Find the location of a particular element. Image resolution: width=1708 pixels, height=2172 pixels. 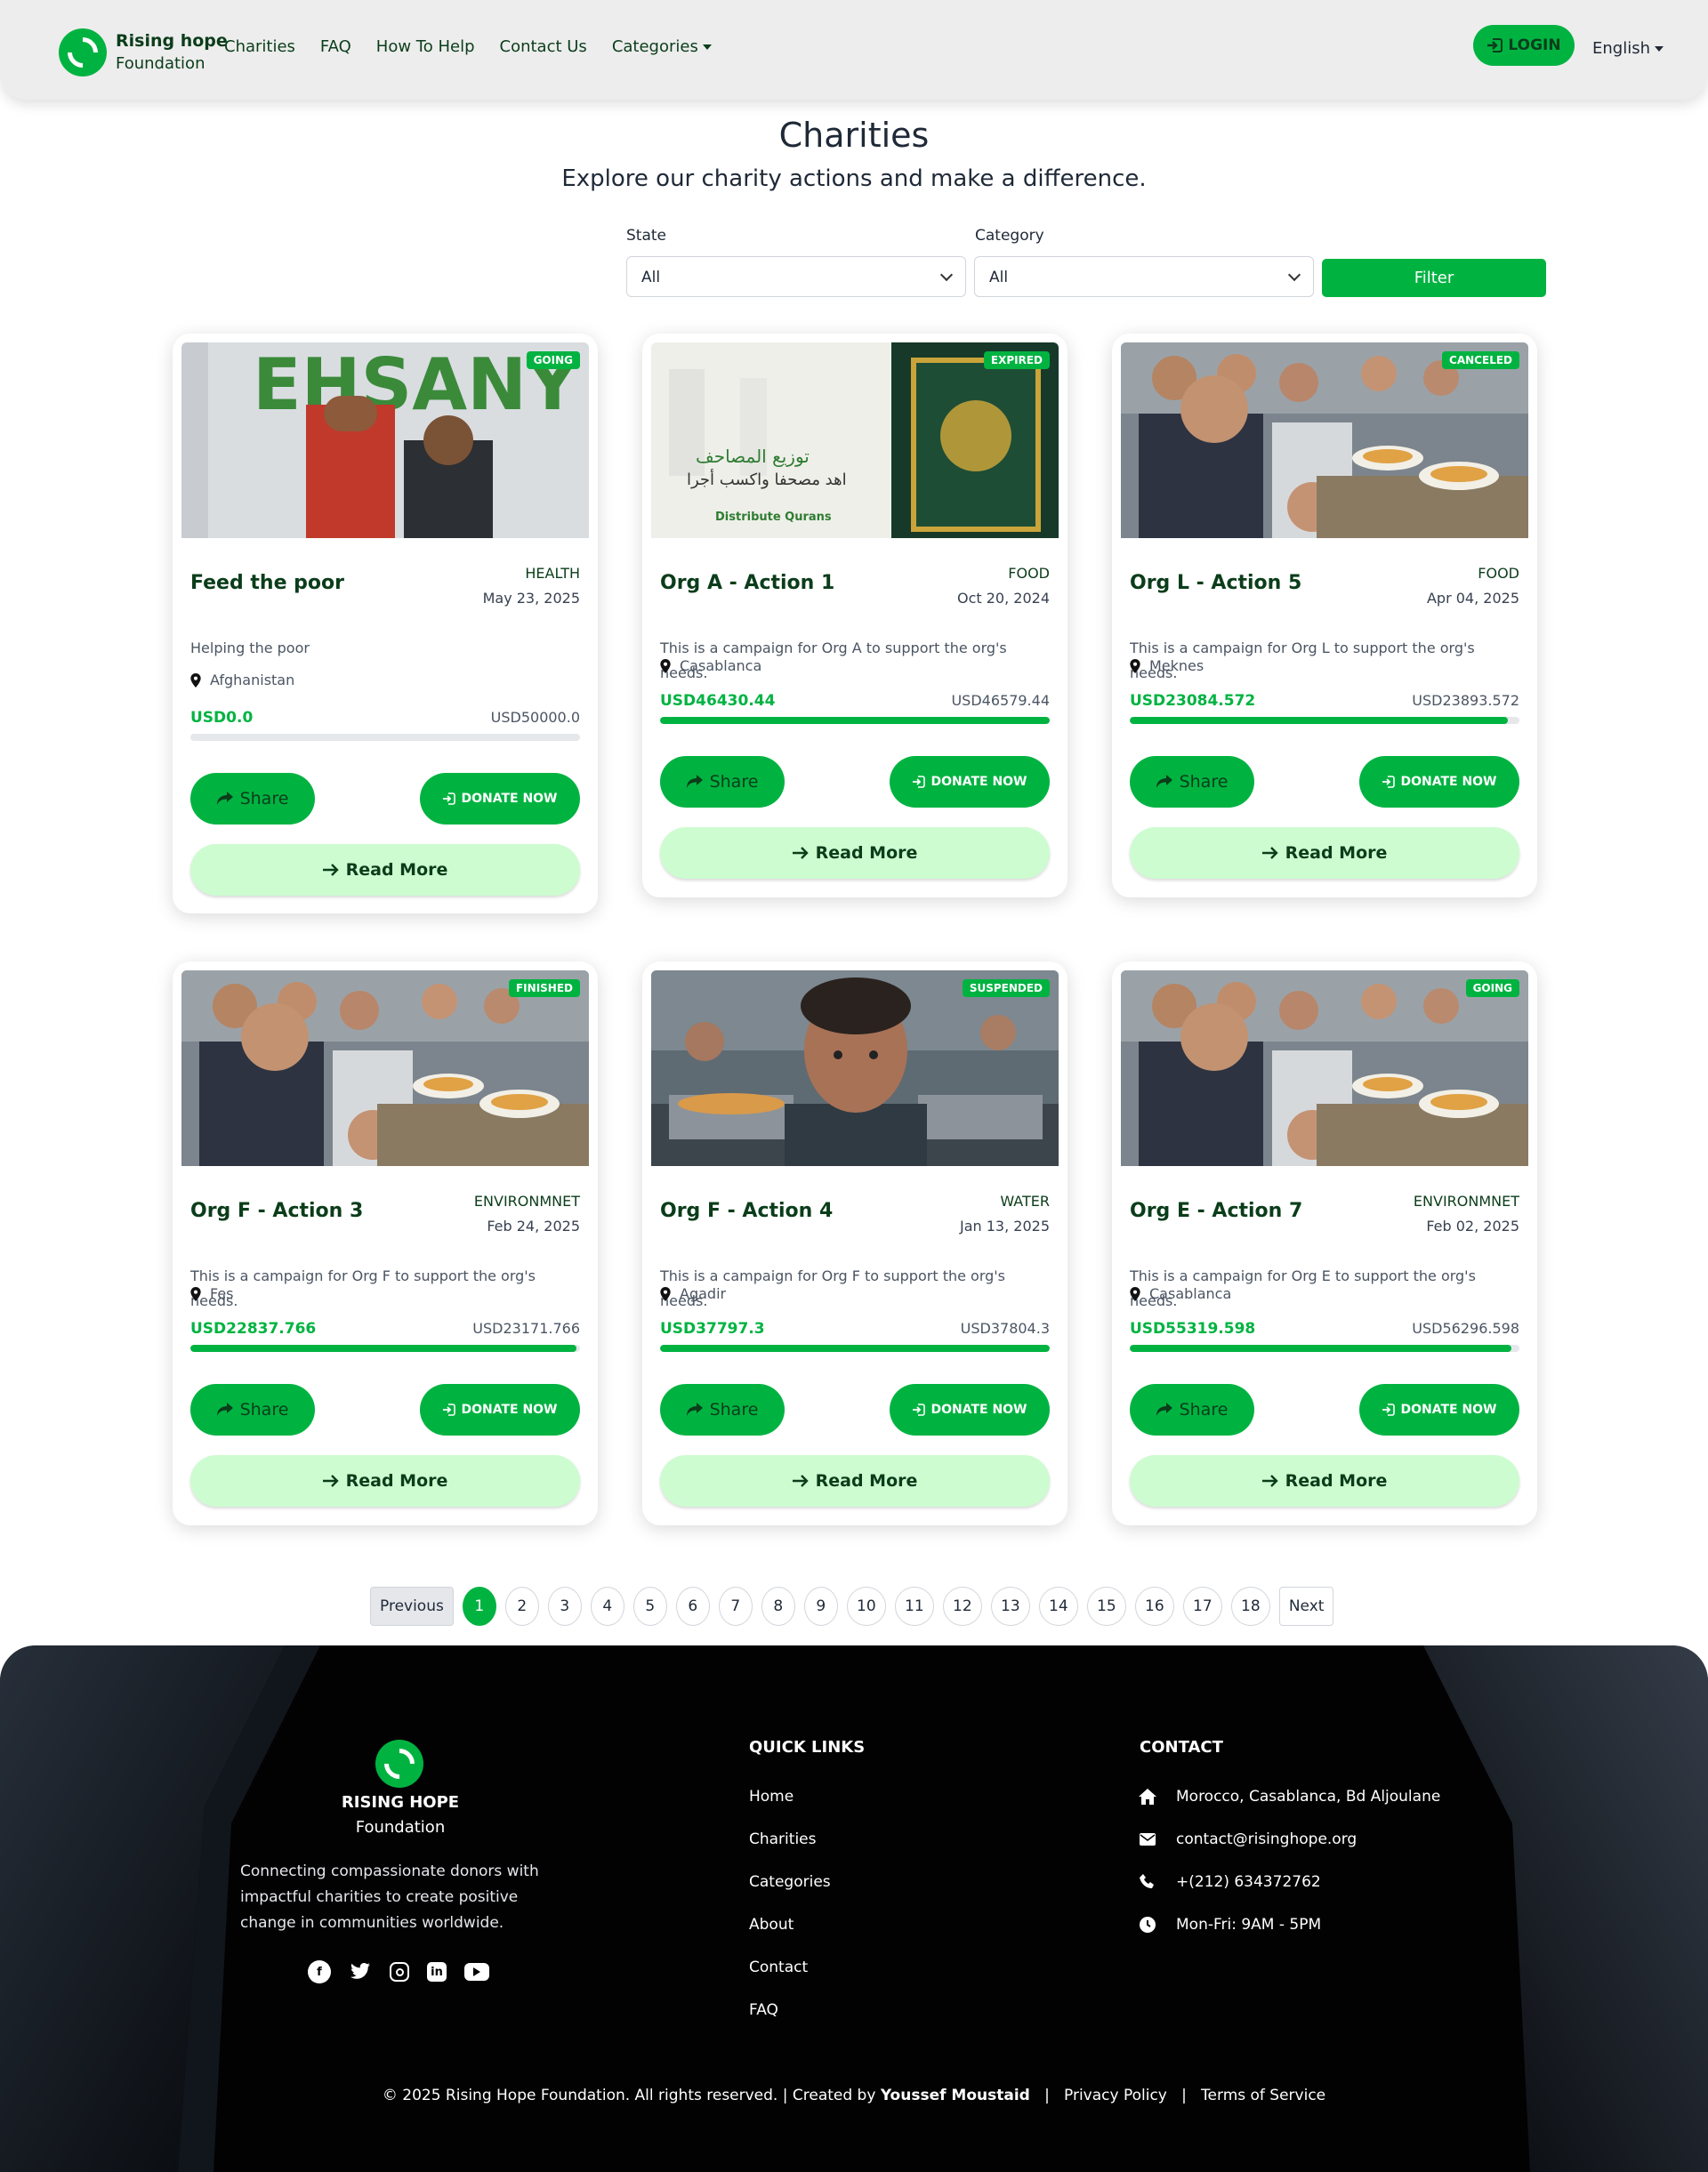

pagination-page: 13 is located at coordinates (1010, 1607).